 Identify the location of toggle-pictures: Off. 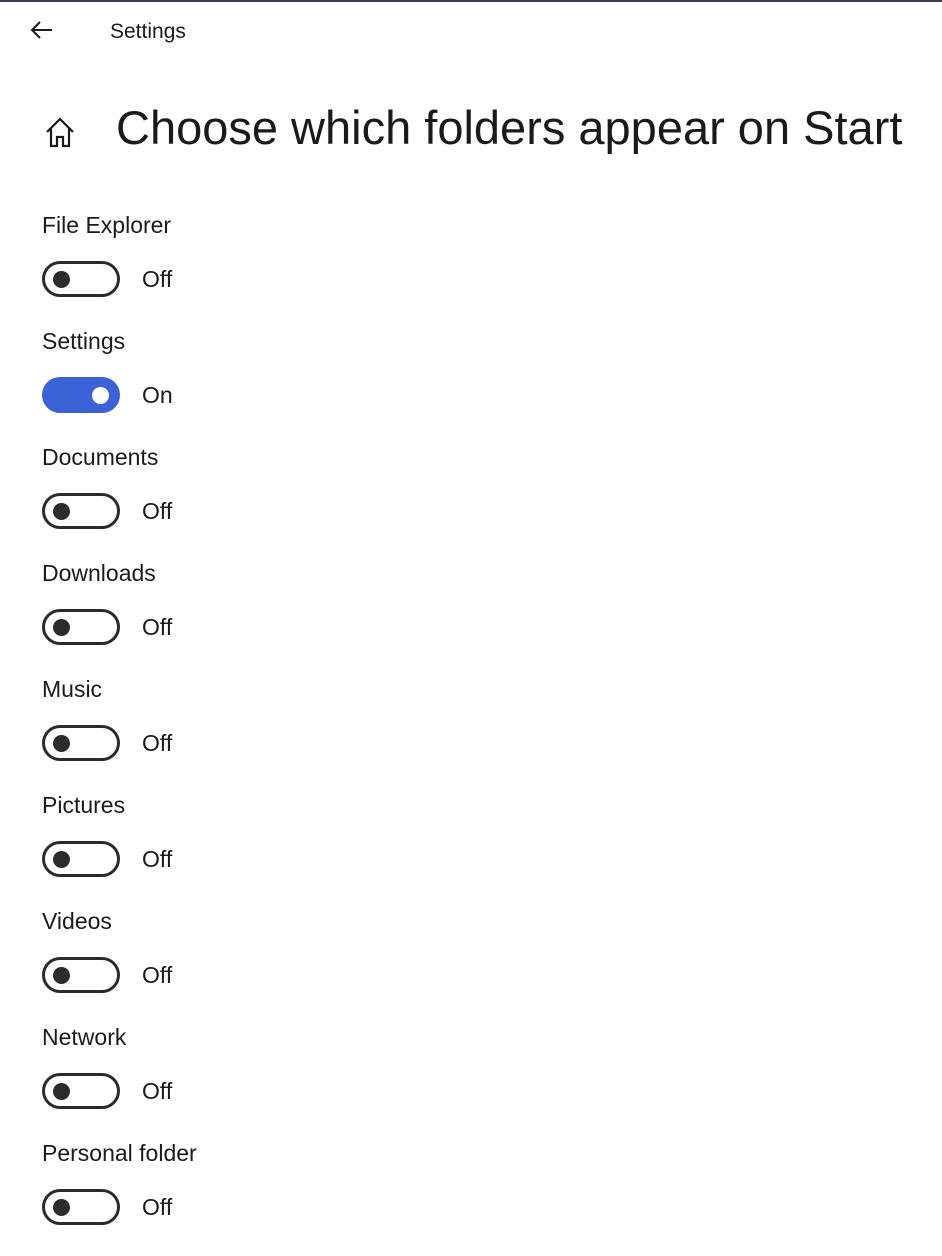
(107, 859).